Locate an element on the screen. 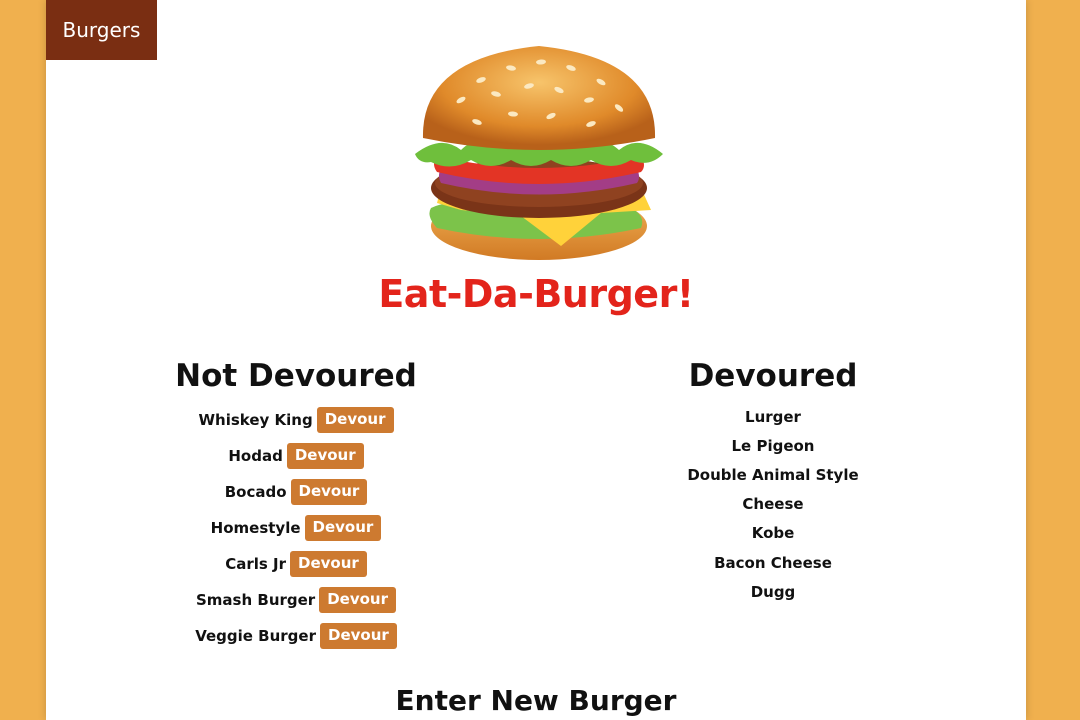 This screenshot has height=720, width=1080. list-item: Lurger is located at coordinates (773, 416).